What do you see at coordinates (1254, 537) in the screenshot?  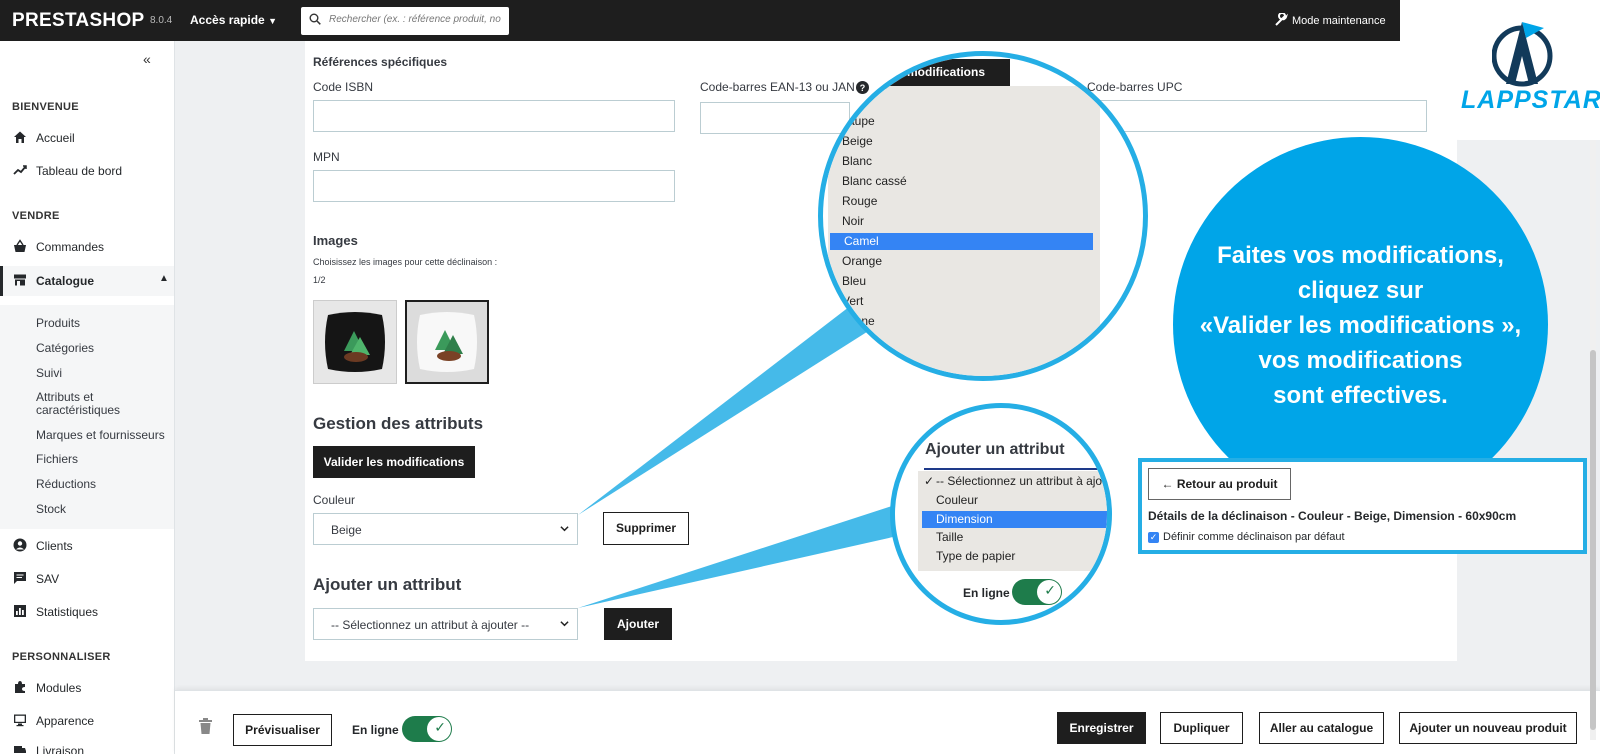 I see `default-combination-label: Définir comme déclinaison par défaut` at bounding box center [1254, 537].